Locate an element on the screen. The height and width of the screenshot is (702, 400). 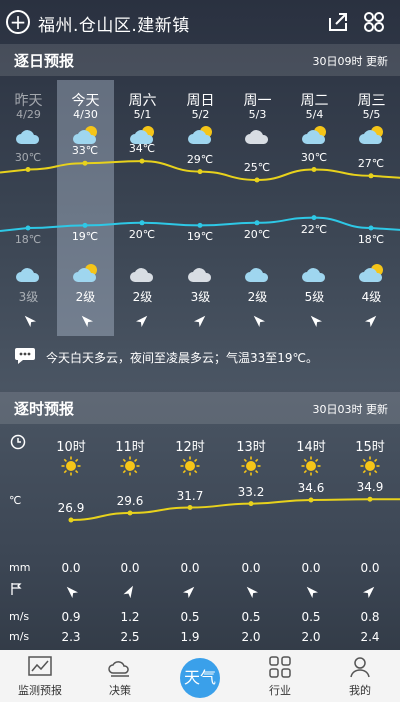
daily-header: 逐日预报 30日09时 更新 is located at coordinates (200, 60).